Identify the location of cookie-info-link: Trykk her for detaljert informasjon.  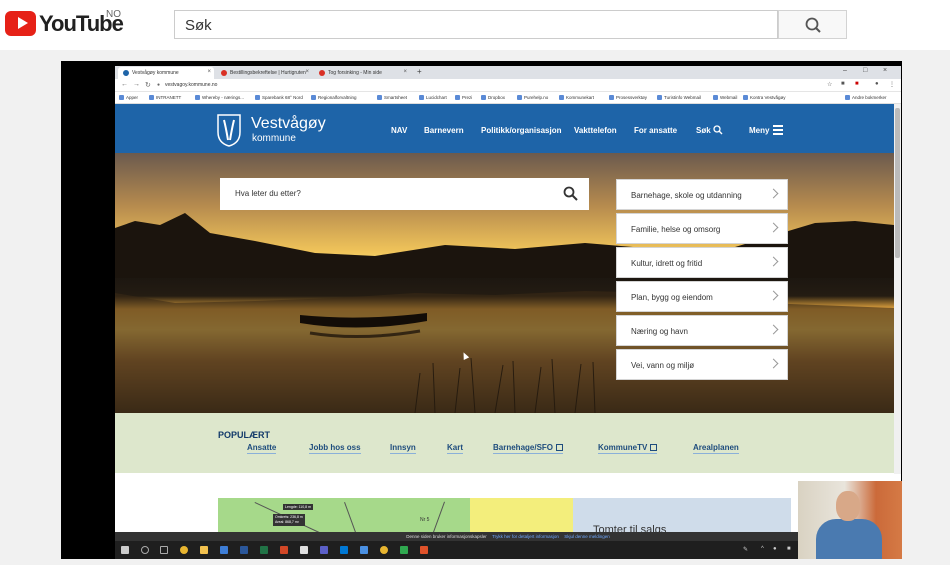
(525, 536).